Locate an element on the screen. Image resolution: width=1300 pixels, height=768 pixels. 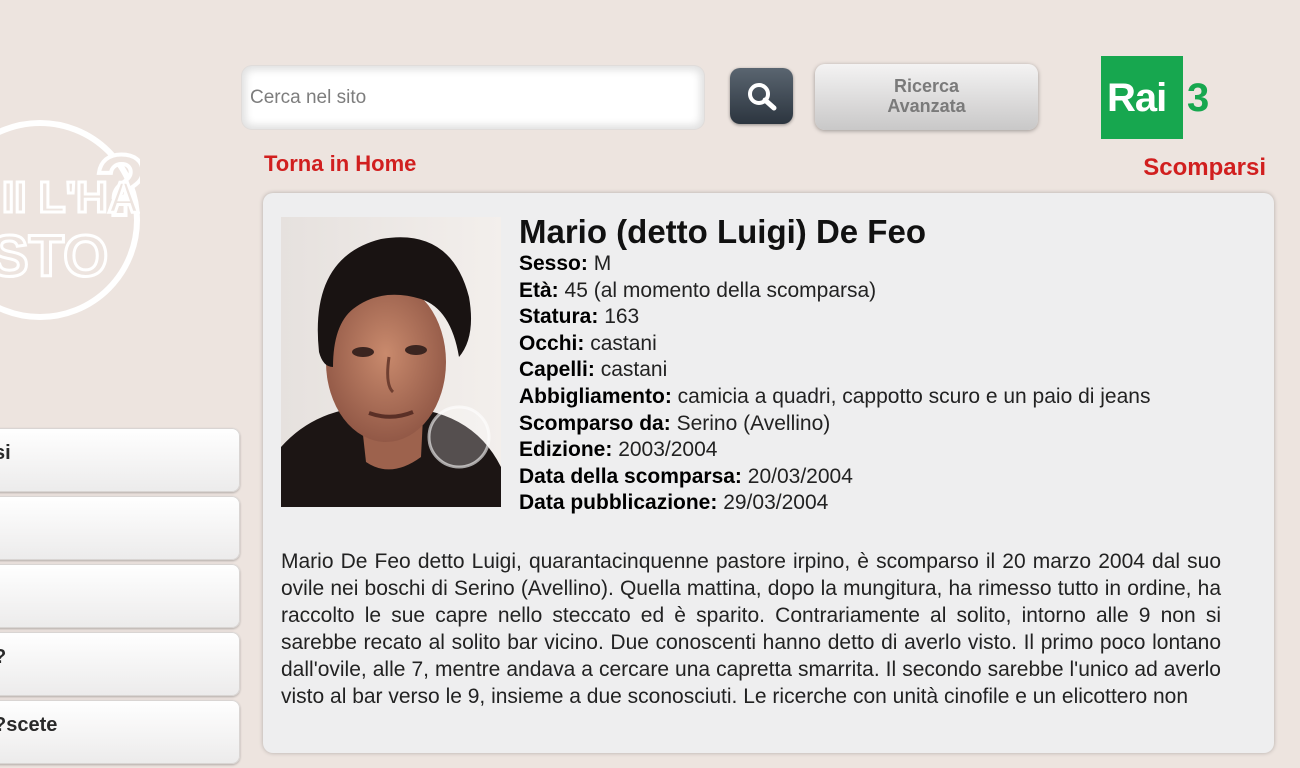
search-button is located at coordinates (761, 96).